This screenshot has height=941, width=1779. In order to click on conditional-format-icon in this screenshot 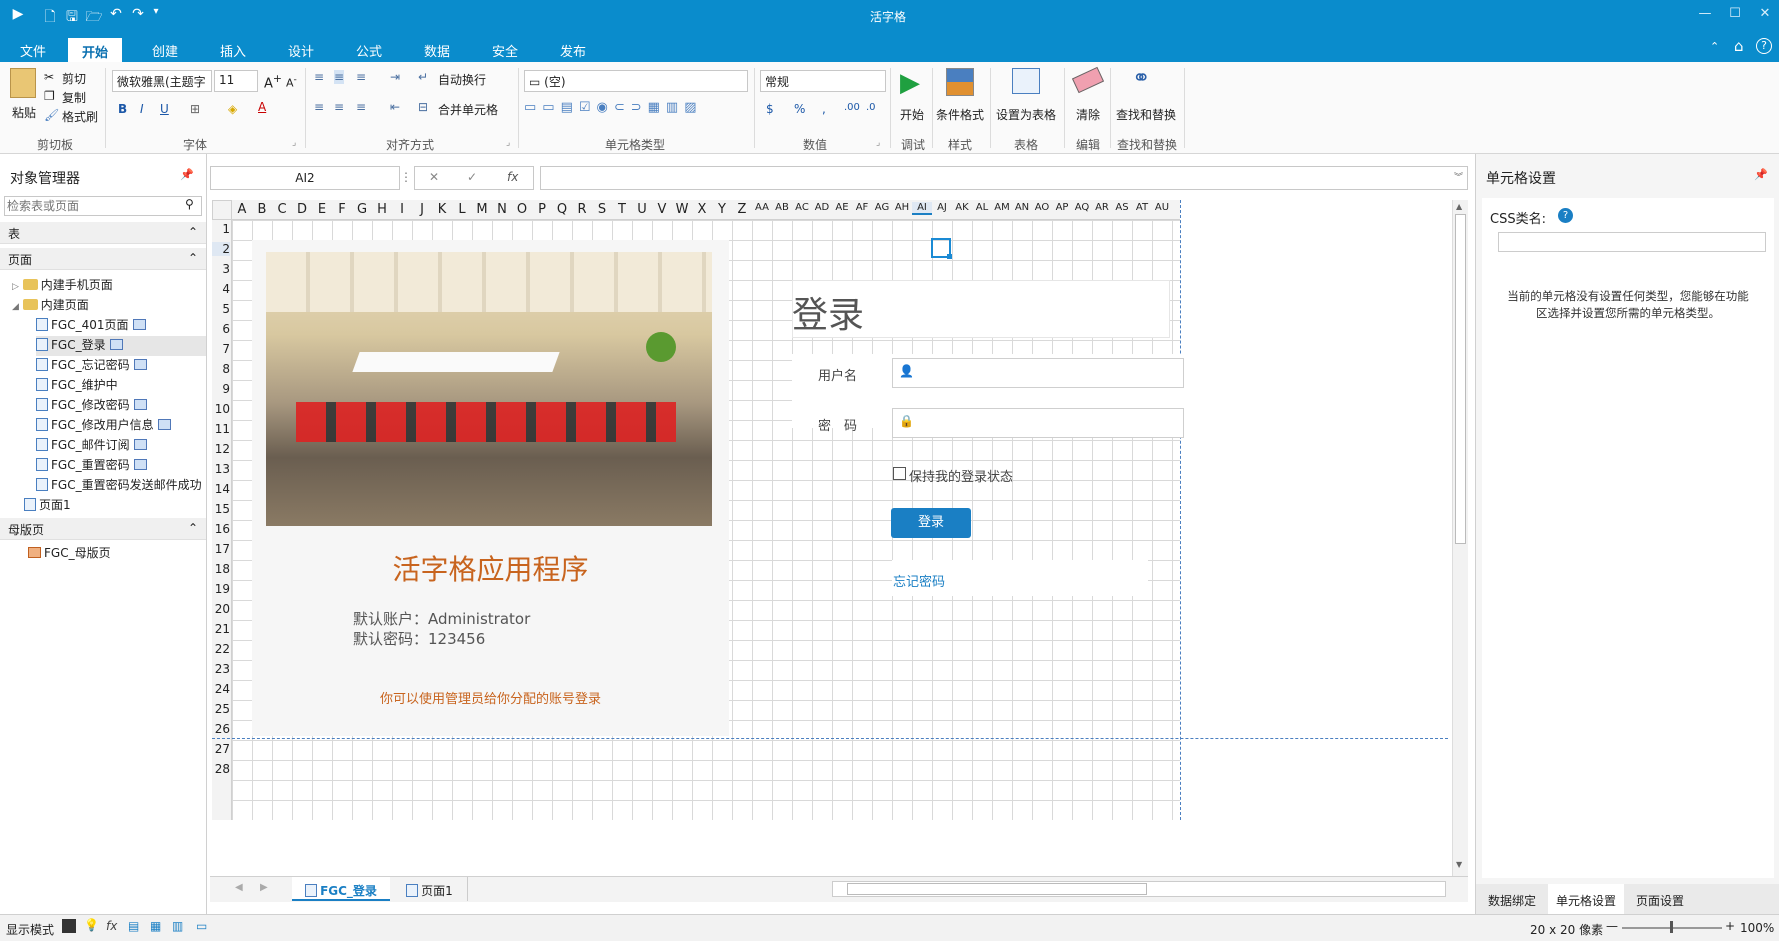, I will do `click(960, 82)`.